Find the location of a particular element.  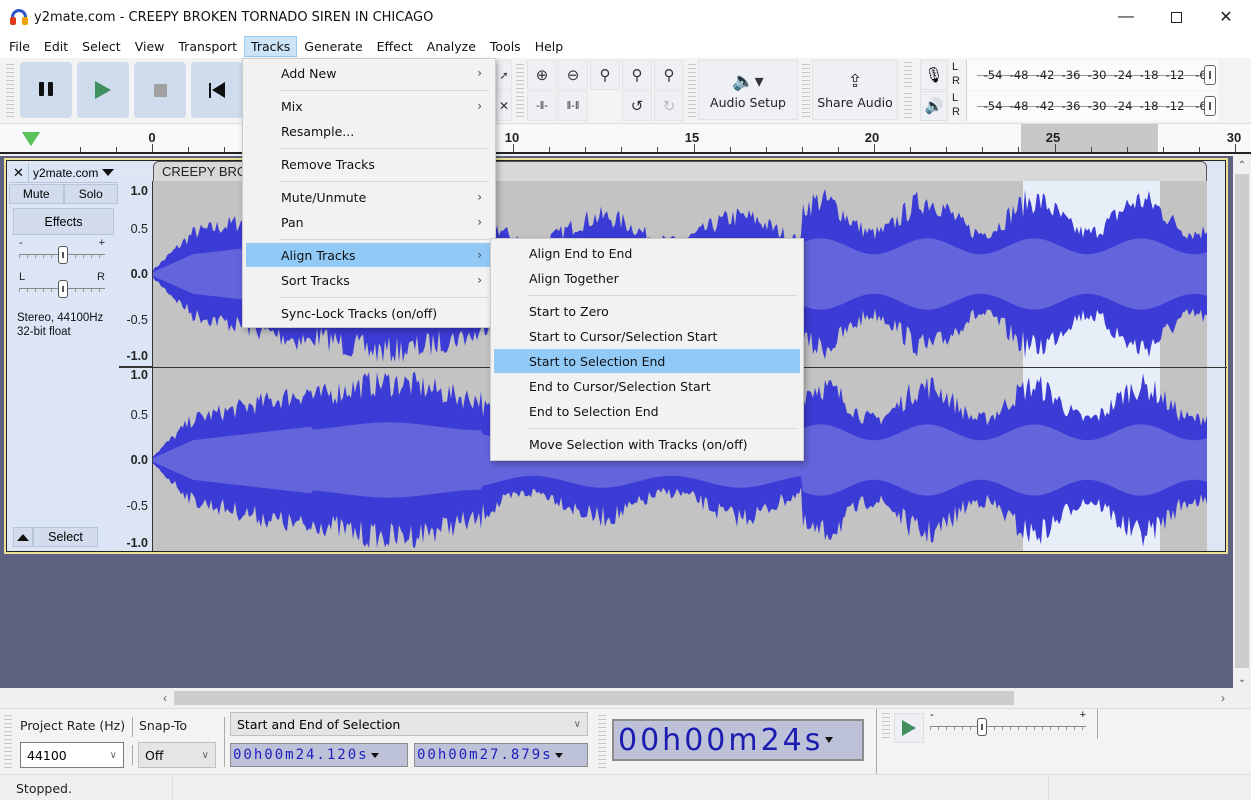

menu-item-pan: Pan › is located at coordinates (369, 222).